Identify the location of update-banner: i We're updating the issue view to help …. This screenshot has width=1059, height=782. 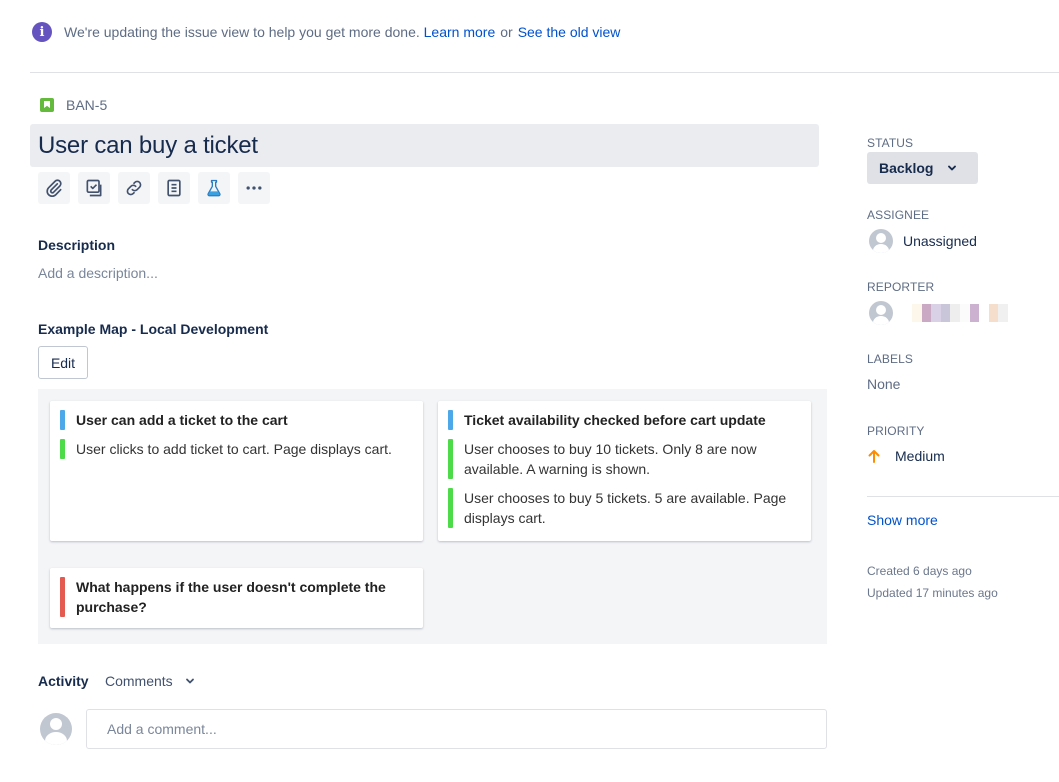
(325, 32).